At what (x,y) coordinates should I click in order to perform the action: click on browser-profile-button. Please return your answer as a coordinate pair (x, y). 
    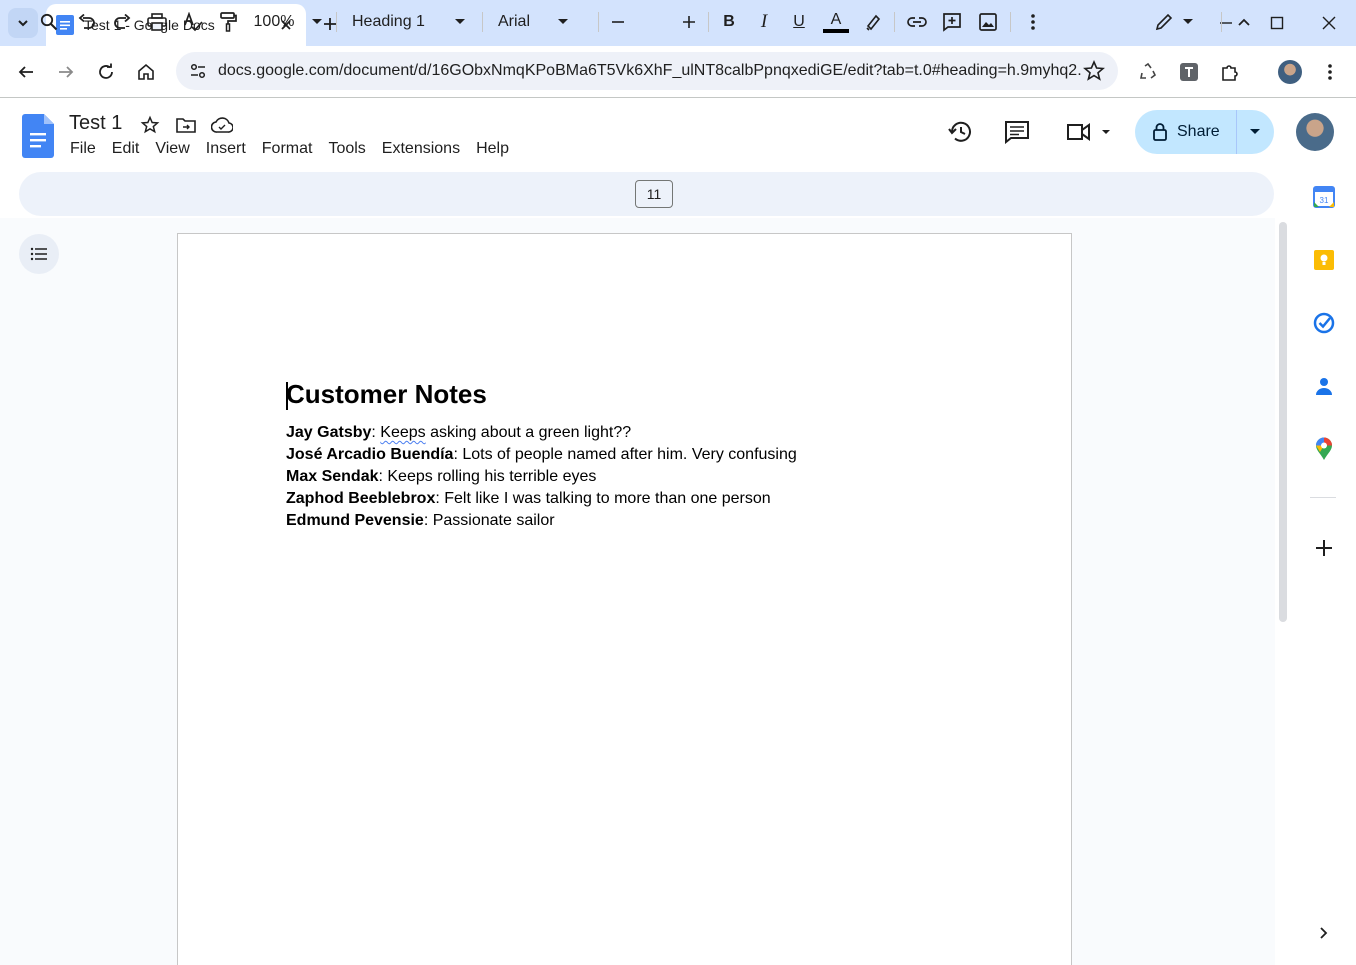
    Looking at the image, I should click on (1290, 72).